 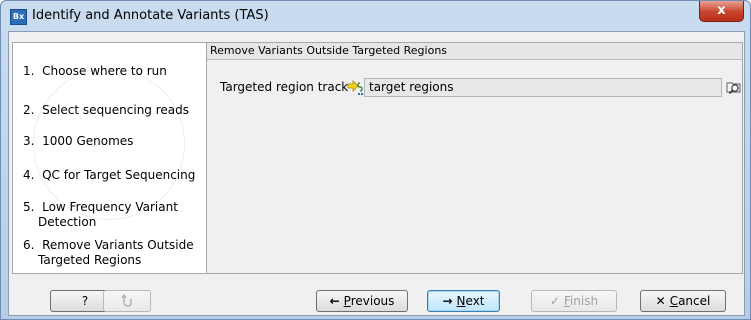 What do you see at coordinates (109, 175) in the screenshot?
I see `step-item: 4. QC for Target Sequencing` at bounding box center [109, 175].